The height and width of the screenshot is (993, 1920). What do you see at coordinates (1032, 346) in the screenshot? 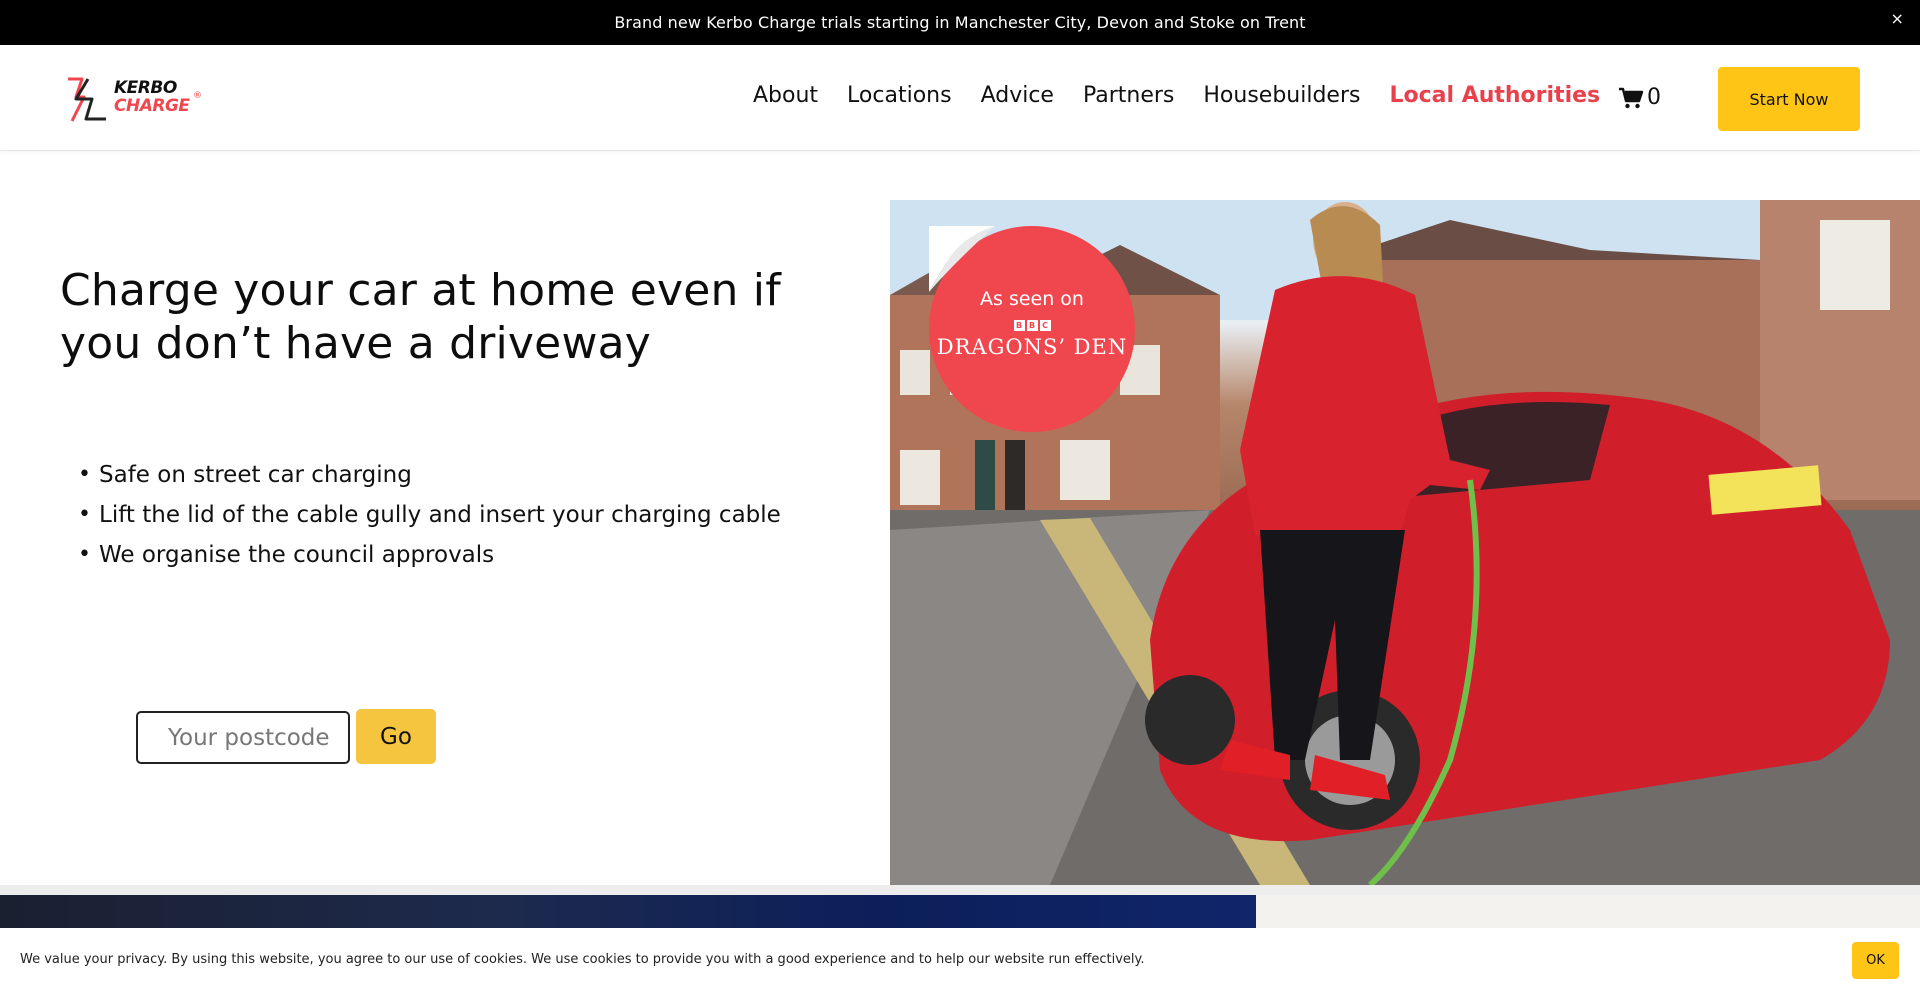
I see `badge-show-name: DRAGONS’ DEN` at bounding box center [1032, 346].